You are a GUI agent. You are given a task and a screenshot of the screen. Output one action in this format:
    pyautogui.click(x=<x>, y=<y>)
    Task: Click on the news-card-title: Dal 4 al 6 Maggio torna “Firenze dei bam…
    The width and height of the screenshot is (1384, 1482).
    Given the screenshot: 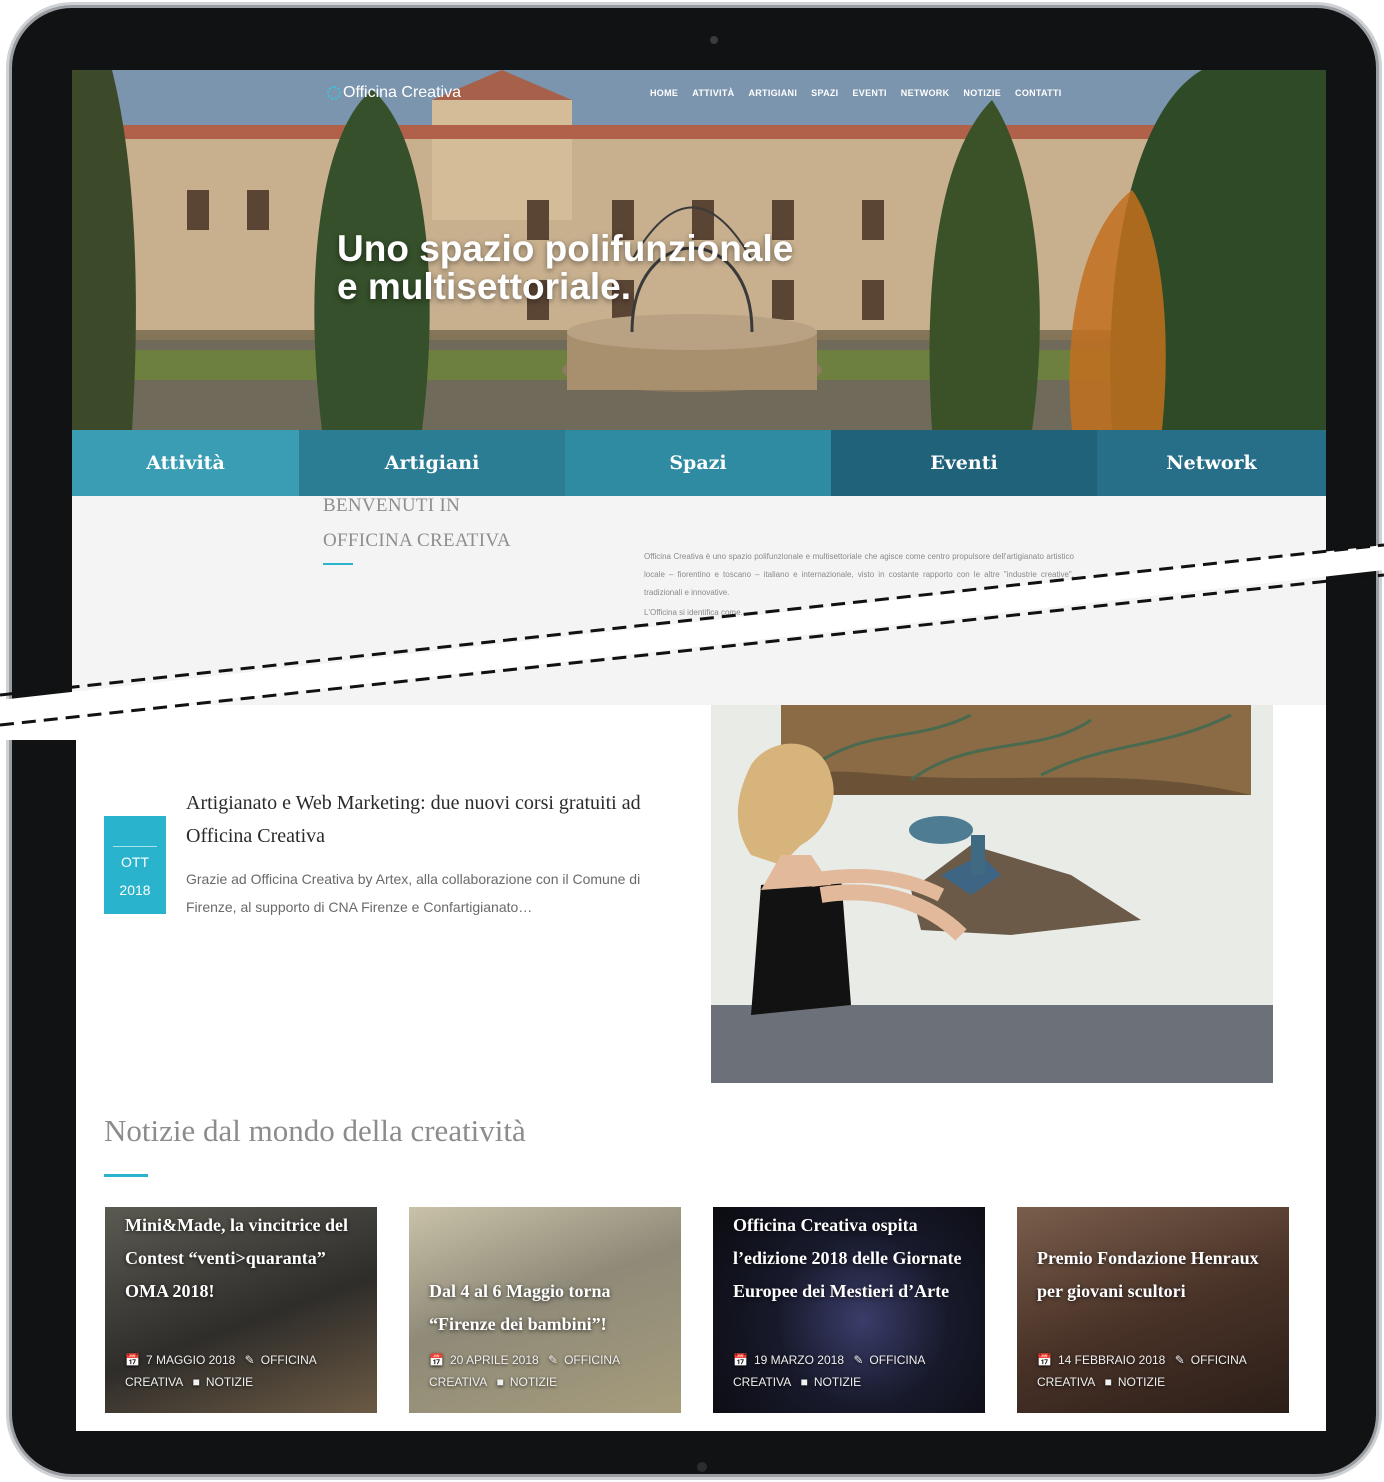 What is the action you would take?
    pyautogui.click(x=520, y=1307)
    